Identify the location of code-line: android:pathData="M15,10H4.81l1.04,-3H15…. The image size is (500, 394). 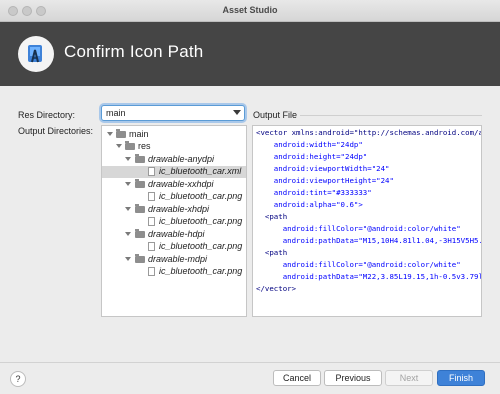
(369, 240).